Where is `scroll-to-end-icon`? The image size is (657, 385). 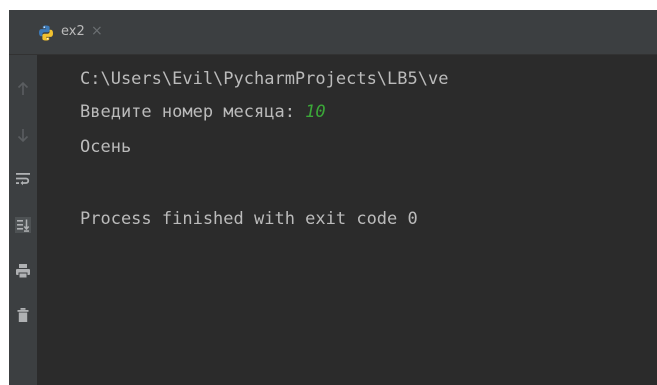 scroll-to-end-icon is located at coordinates (23, 225).